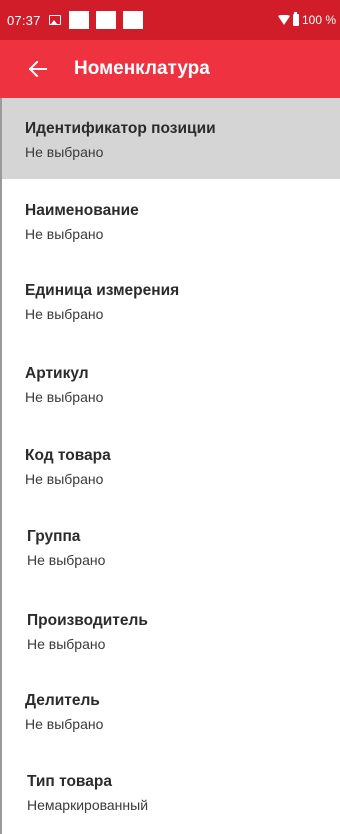 The width and height of the screenshot is (340, 834). What do you see at coordinates (102, 290) in the screenshot?
I see `field-label: Единица измерения` at bounding box center [102, 290].